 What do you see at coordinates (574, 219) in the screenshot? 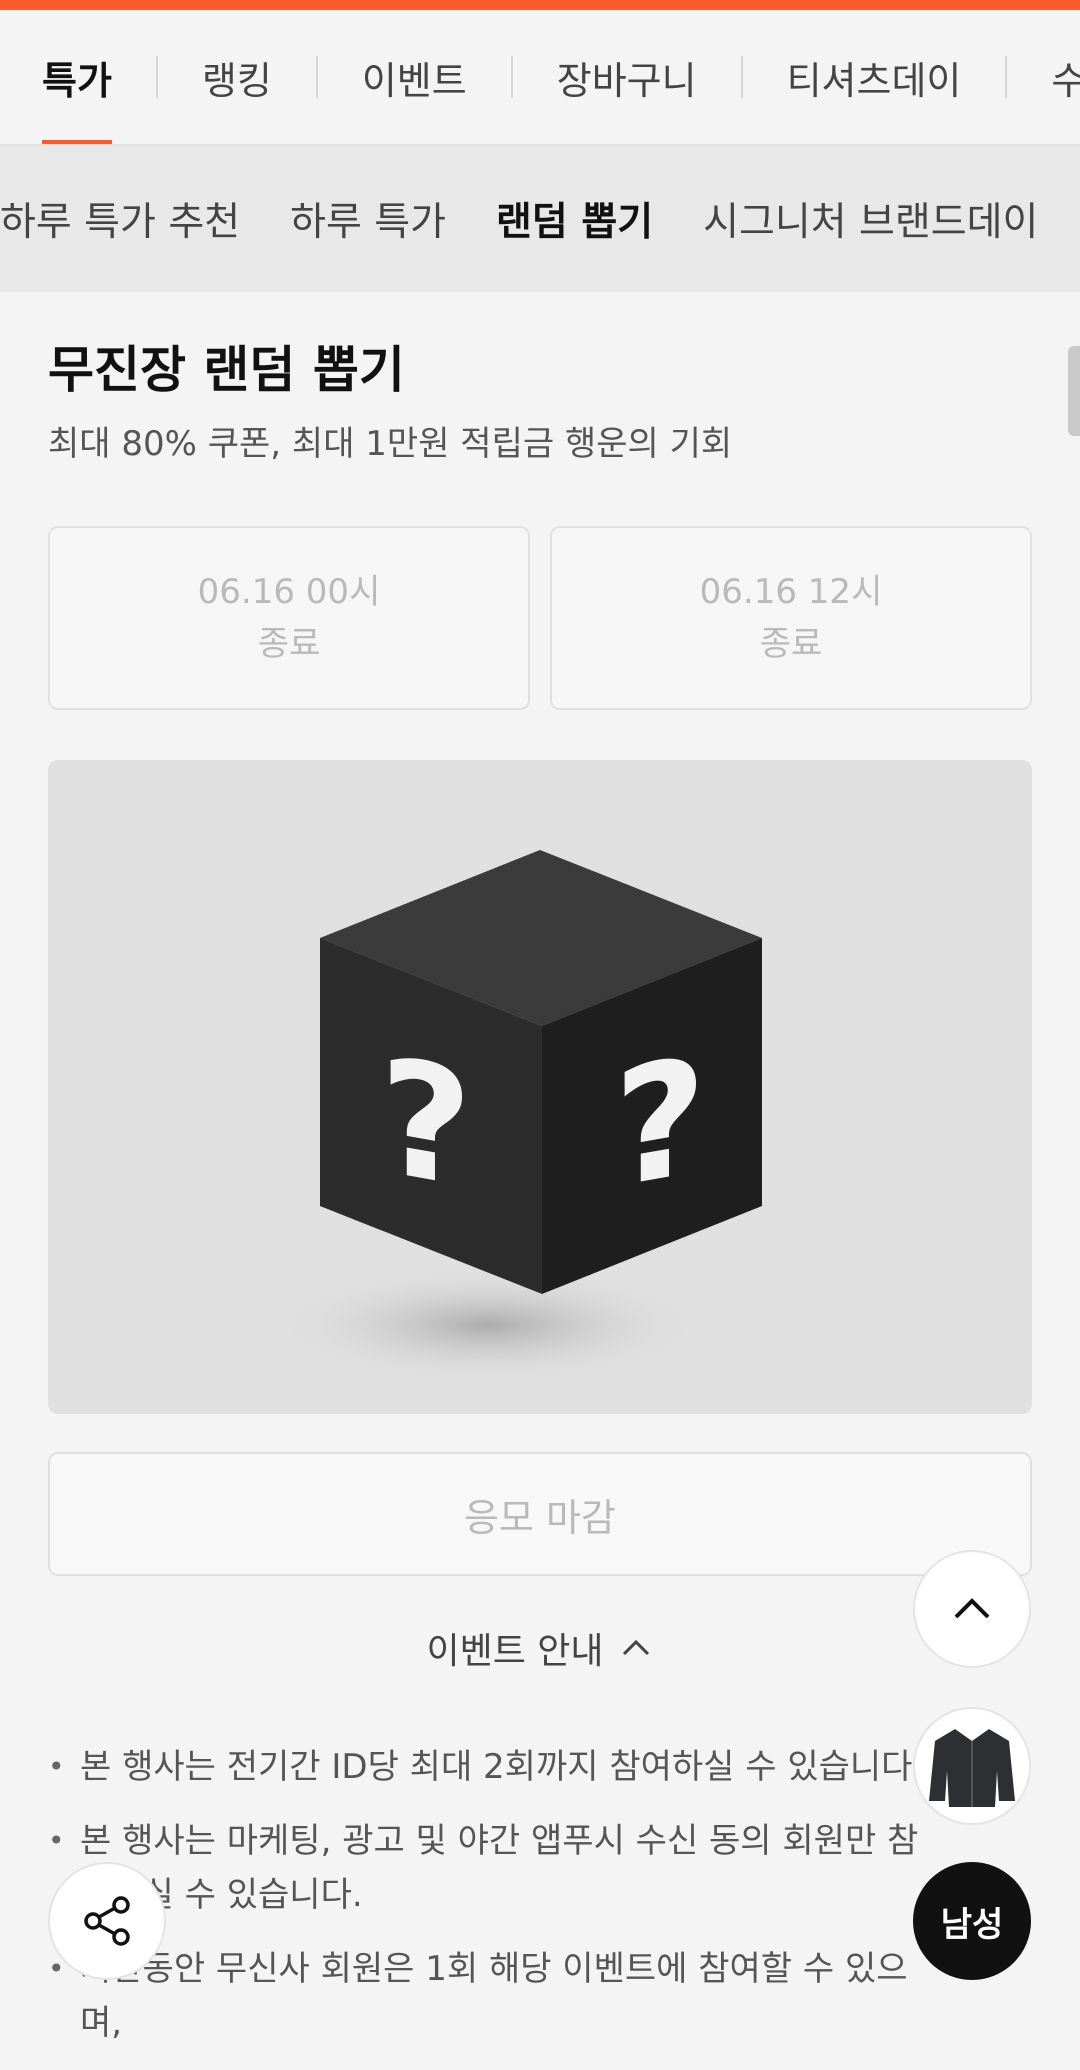
I see `subnav-random-draw: 랜덤 뽑기` at bounding box center [574, 219].